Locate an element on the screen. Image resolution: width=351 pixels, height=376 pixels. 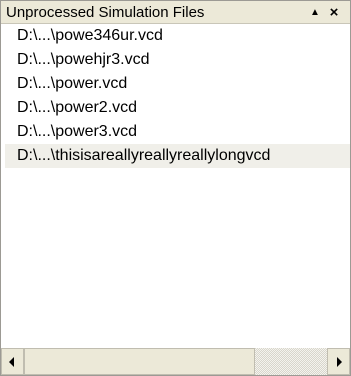
list-item-file: D:\...\power.vcd is located at coordinates (177, 84).